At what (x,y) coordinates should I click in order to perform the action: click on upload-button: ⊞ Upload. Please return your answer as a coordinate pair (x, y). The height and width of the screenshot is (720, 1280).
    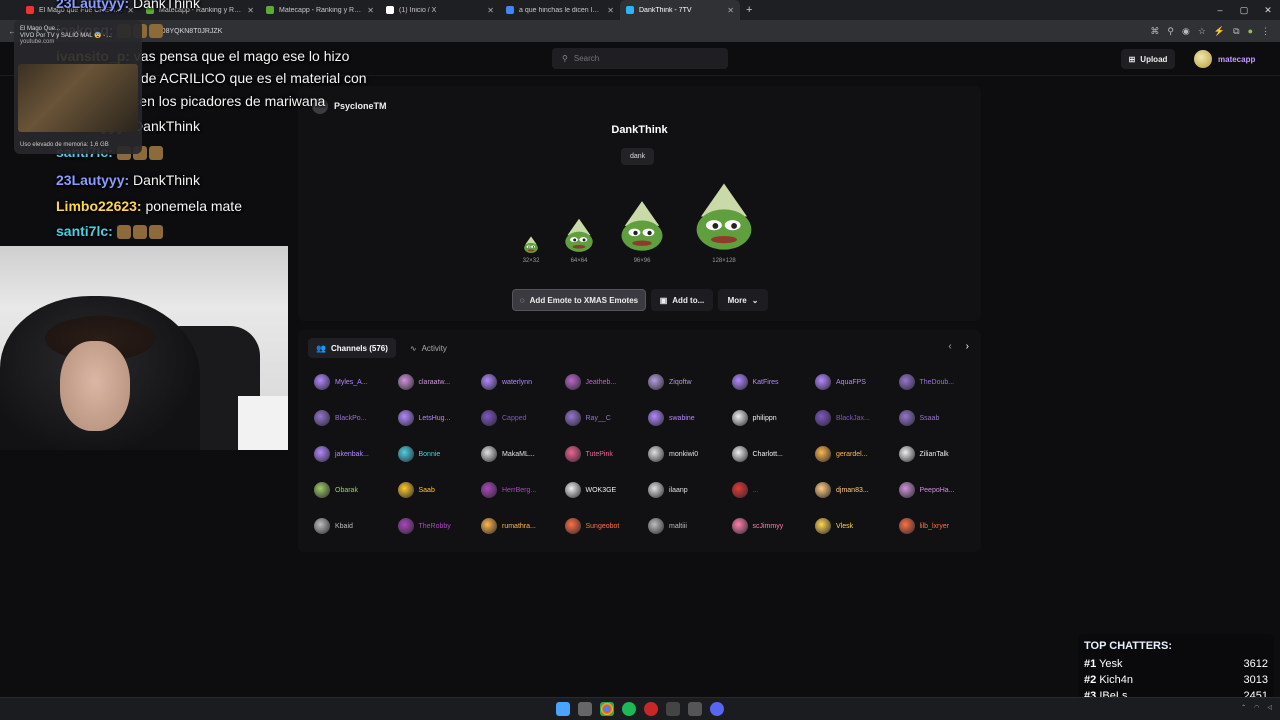
    Looking at the image, I should click on (1148, 59).